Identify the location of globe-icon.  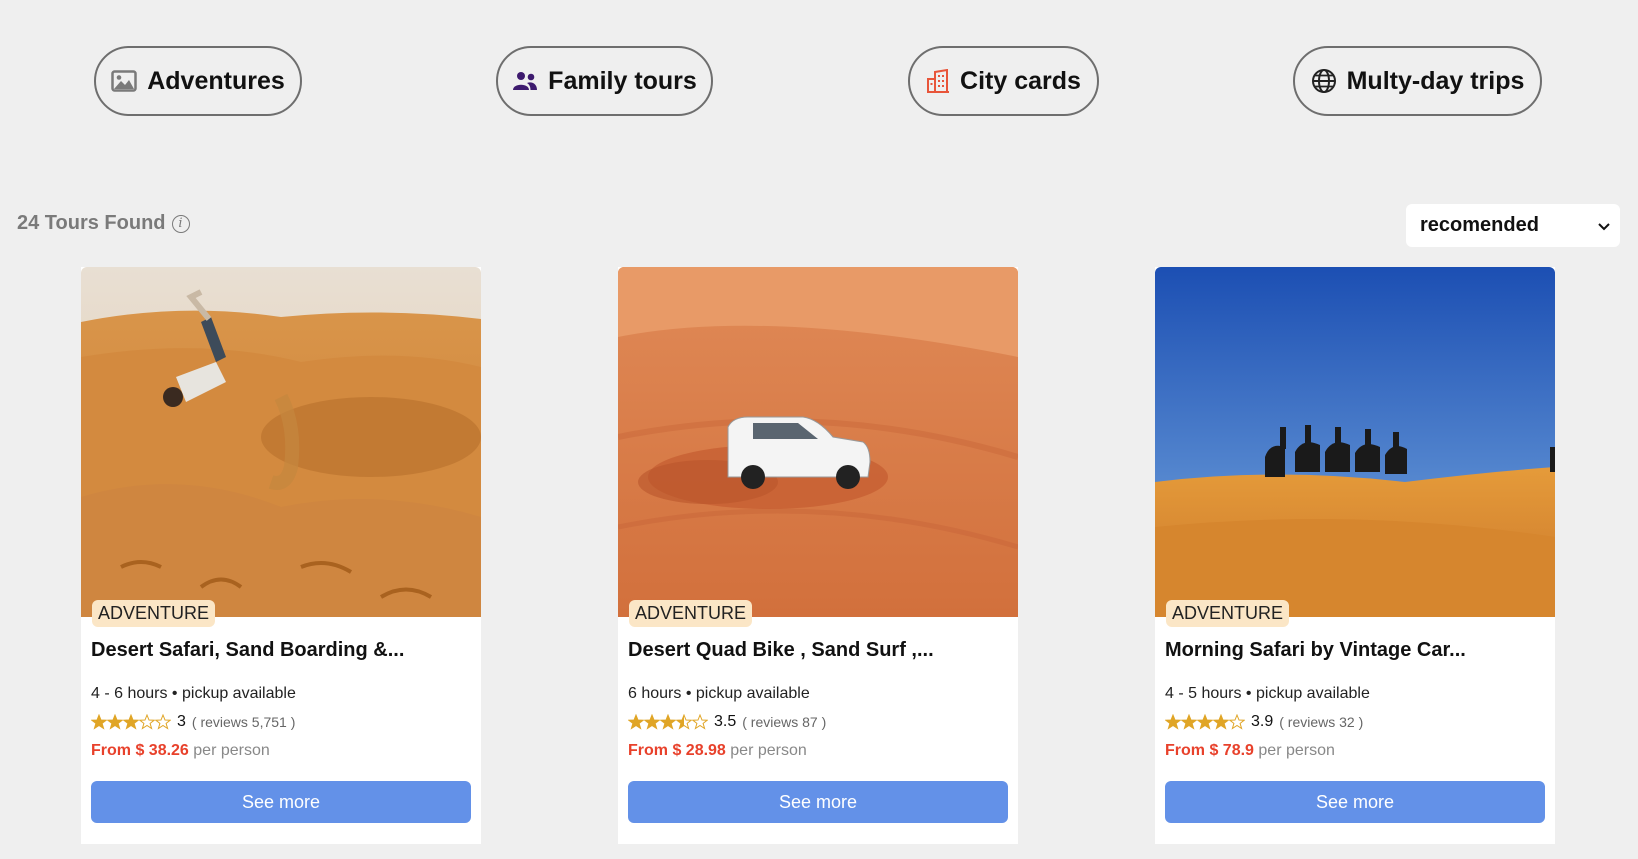
(1324, 81).